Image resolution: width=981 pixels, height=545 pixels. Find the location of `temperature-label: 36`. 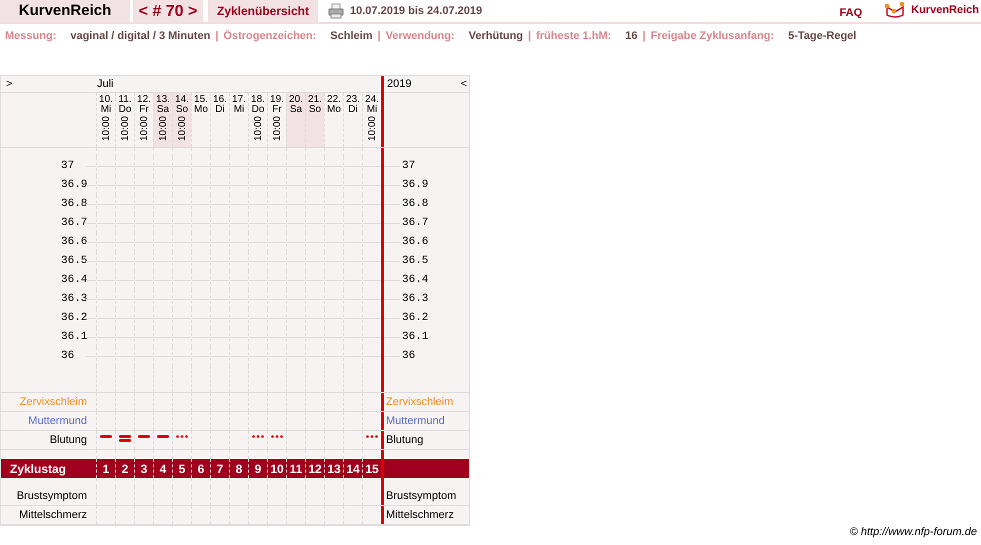

temperature-label: 36 is located at coordinates (68, 356).